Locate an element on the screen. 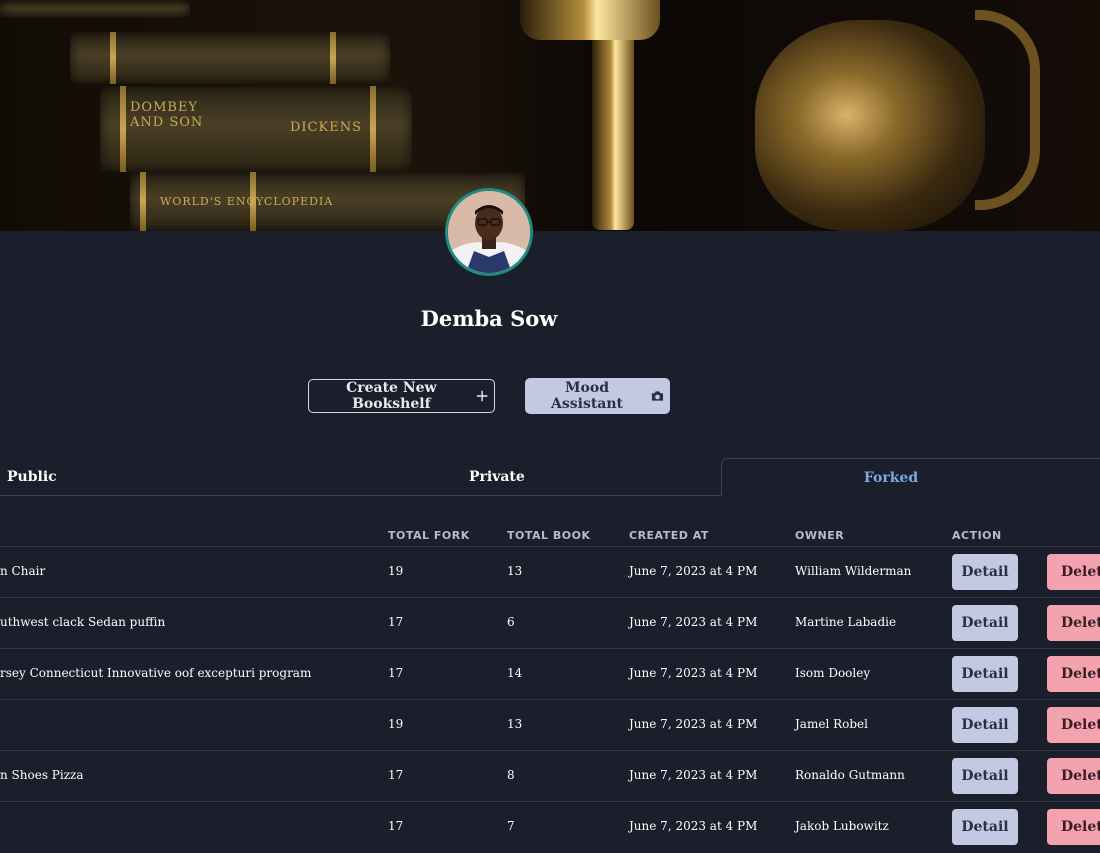  banner-book-title: DICKENS is located at coordinates (326, 127).